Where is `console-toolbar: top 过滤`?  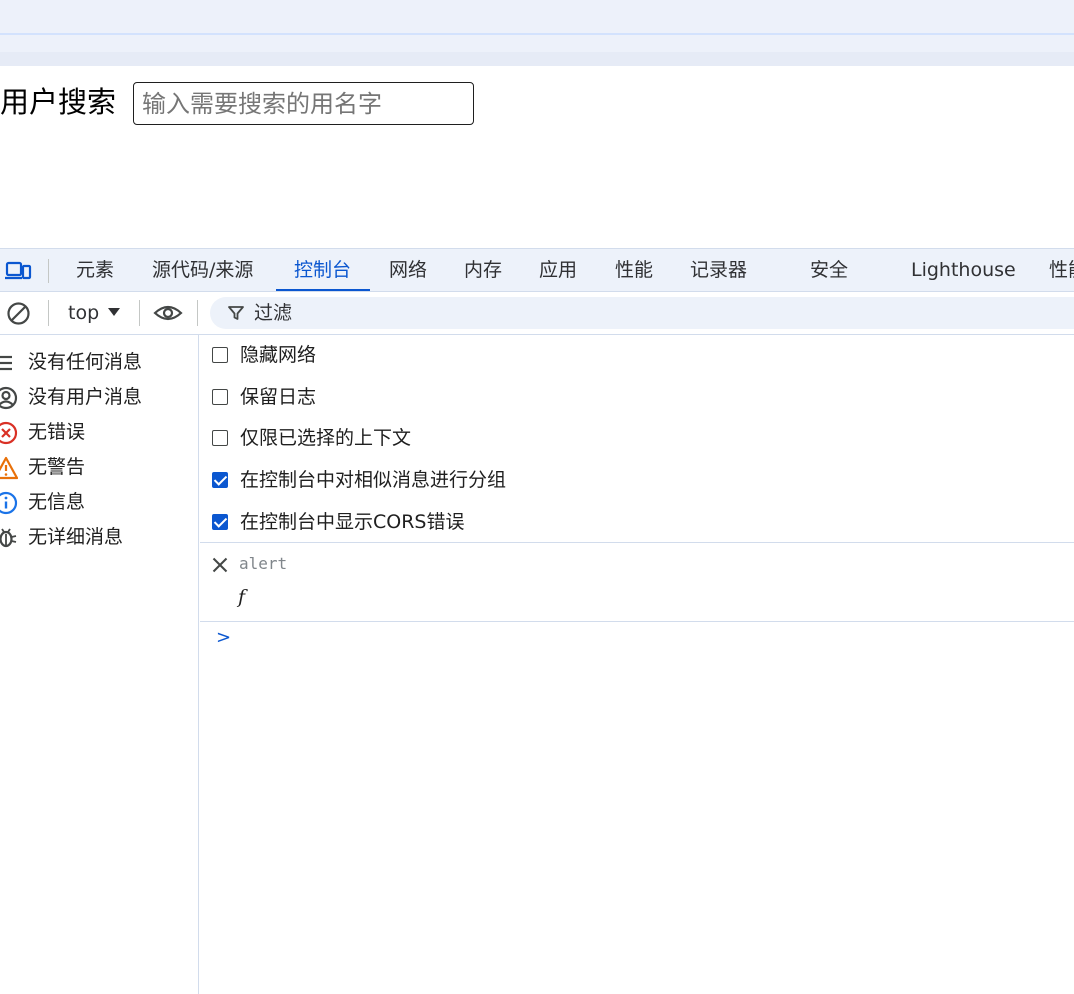
console-toolbar: top 过滤 is located at coordinates (537, 313).